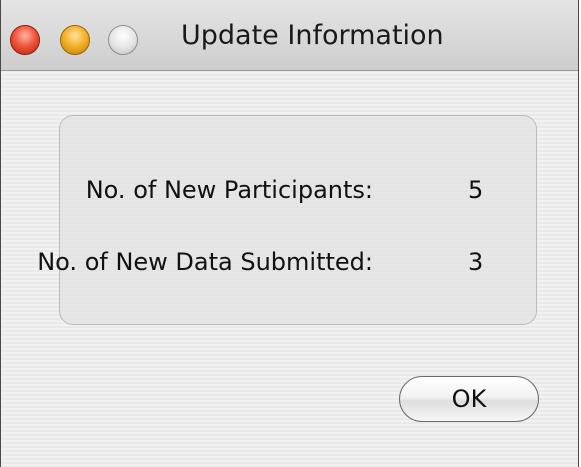 This screenshot has height=467, width=581. Describe the element at coordinates (25, 40) in the screenshot. I see `close-icon` at that location.